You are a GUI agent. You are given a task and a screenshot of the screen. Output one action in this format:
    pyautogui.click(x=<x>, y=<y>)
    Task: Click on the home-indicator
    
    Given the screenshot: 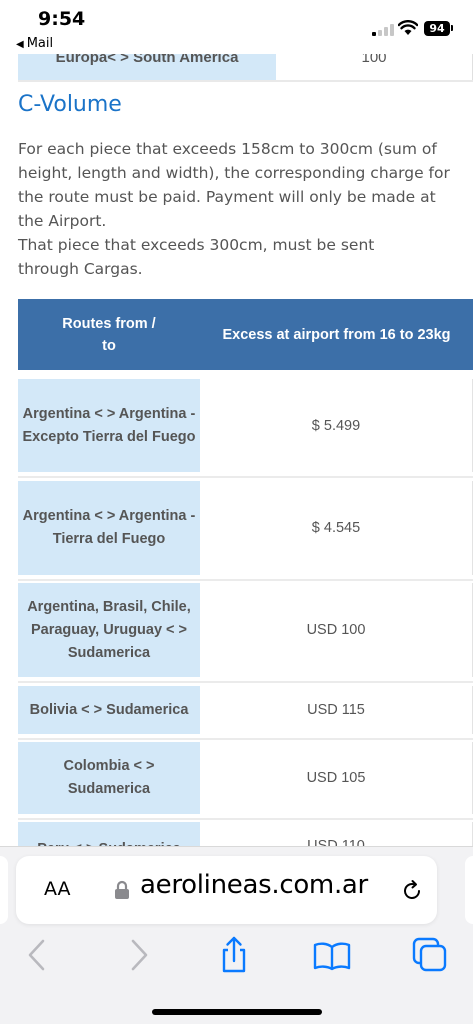 What is the action you would take?
    pyautogui.click(x=237, y=1012)
    